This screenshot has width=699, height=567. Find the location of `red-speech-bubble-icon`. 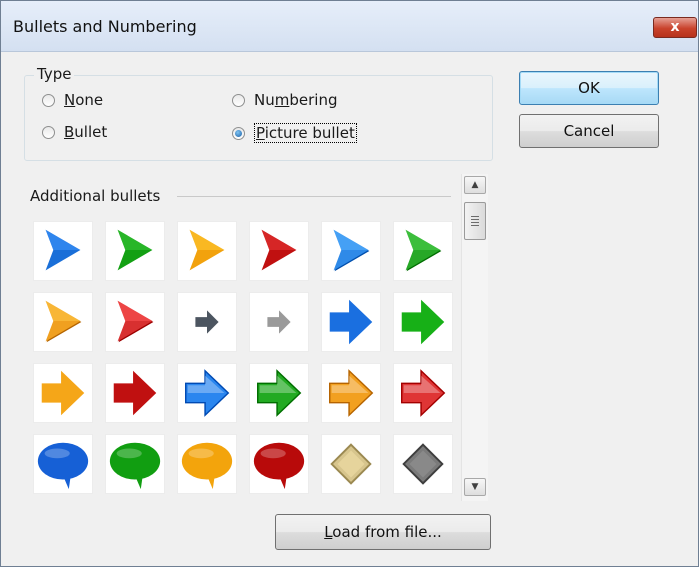

red-speech-bubble-icon is located at coordinates (279, 466).